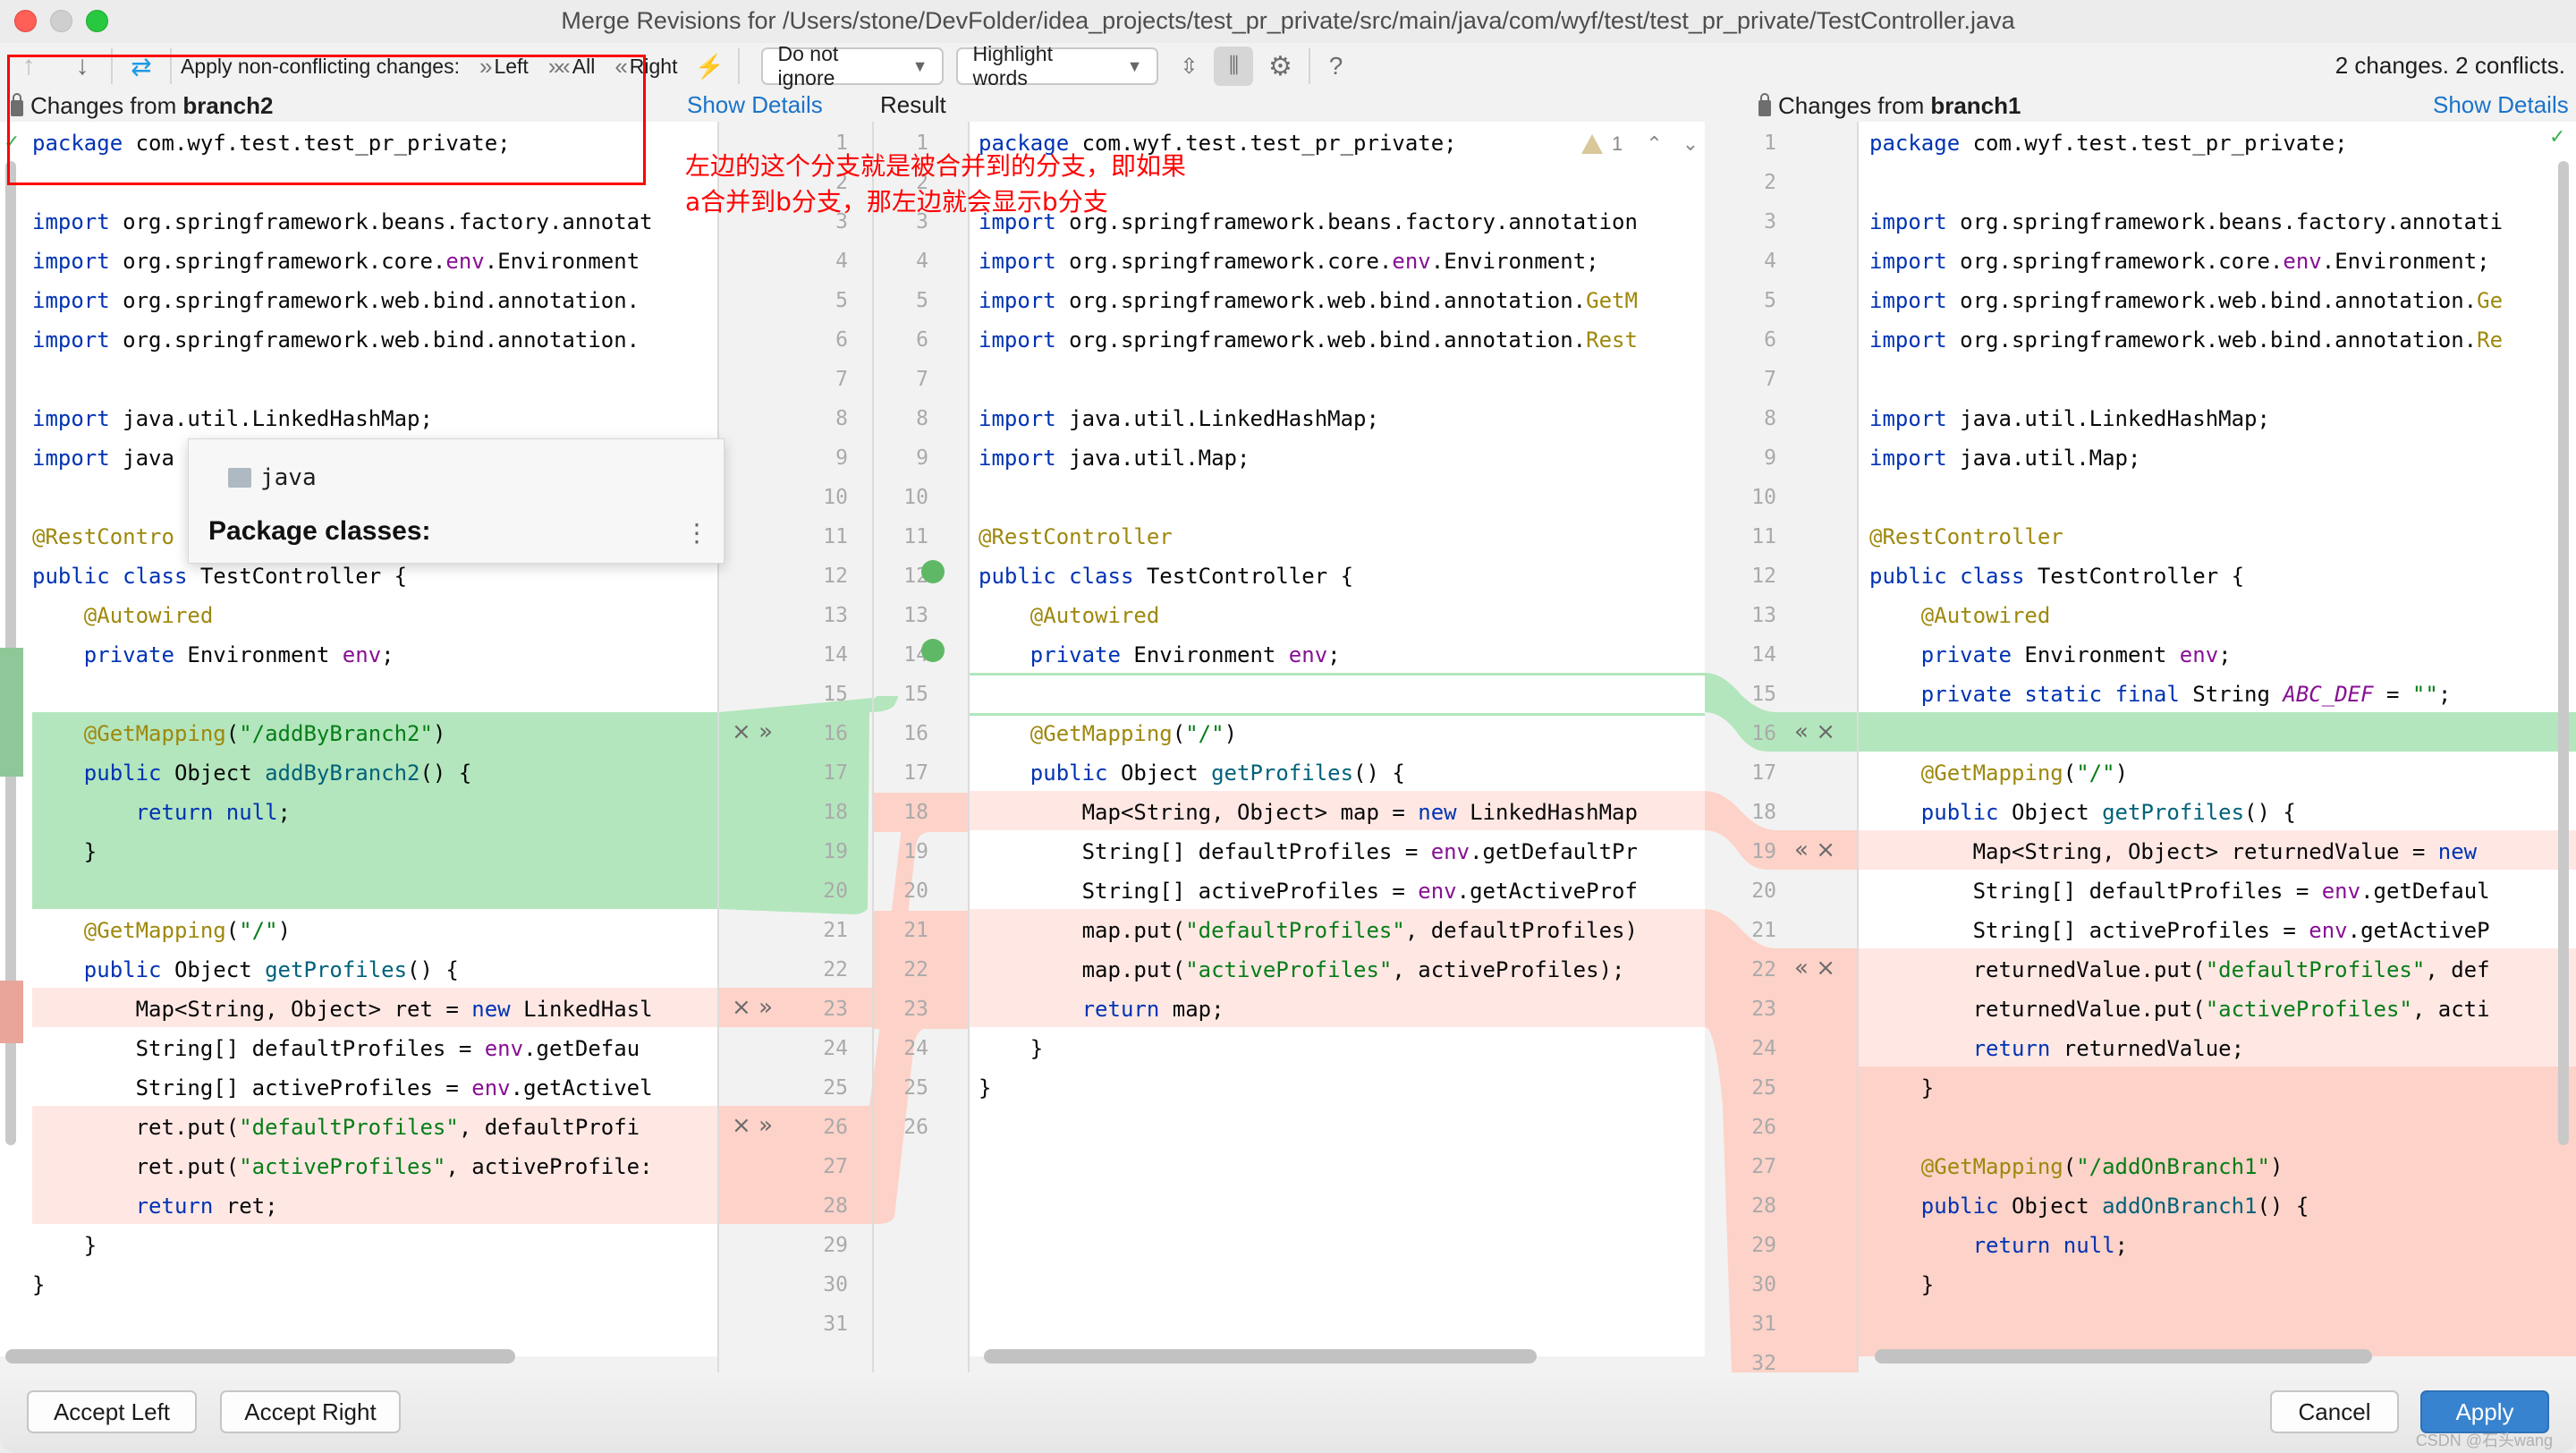 Image resolution: width=2576 pixels, height=1453 pixels. I want to click on check-icon: ✓, so click(12, 142).